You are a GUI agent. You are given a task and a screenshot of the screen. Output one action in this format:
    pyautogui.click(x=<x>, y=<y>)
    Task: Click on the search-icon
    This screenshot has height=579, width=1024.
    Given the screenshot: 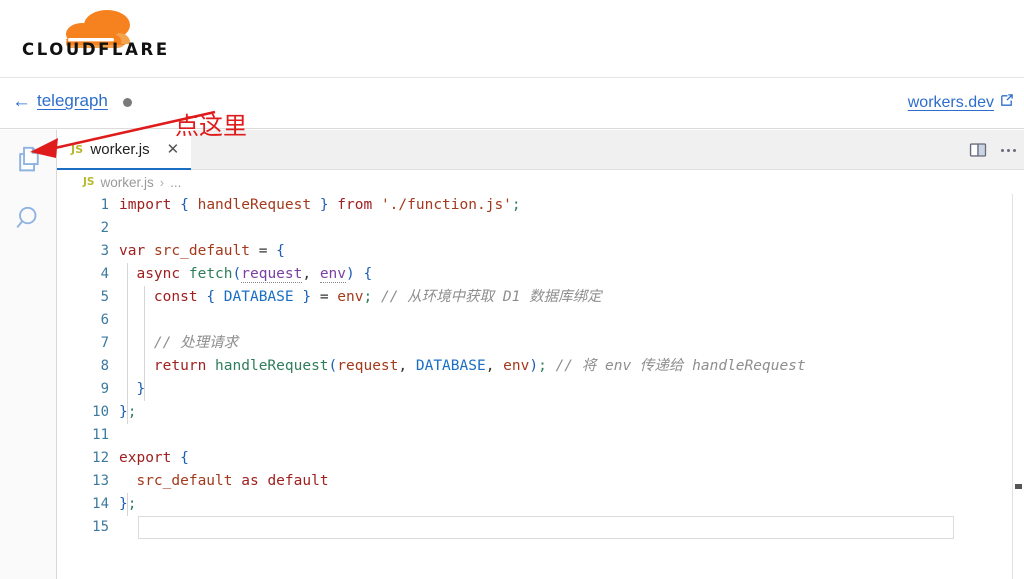 What is the action you would take?
    pyautogui.click(x=29, y=220)
    